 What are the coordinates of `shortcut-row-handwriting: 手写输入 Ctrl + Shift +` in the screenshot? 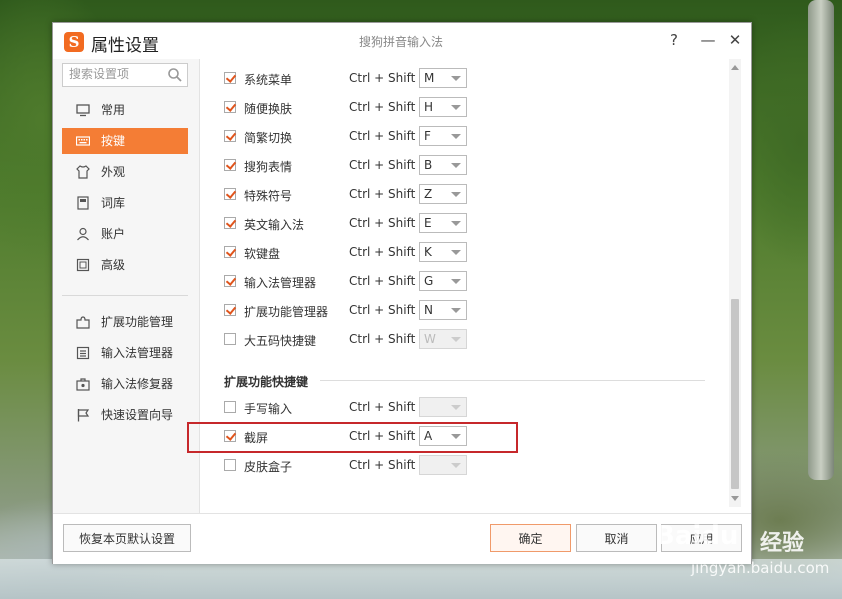 It's located at (354, 408).